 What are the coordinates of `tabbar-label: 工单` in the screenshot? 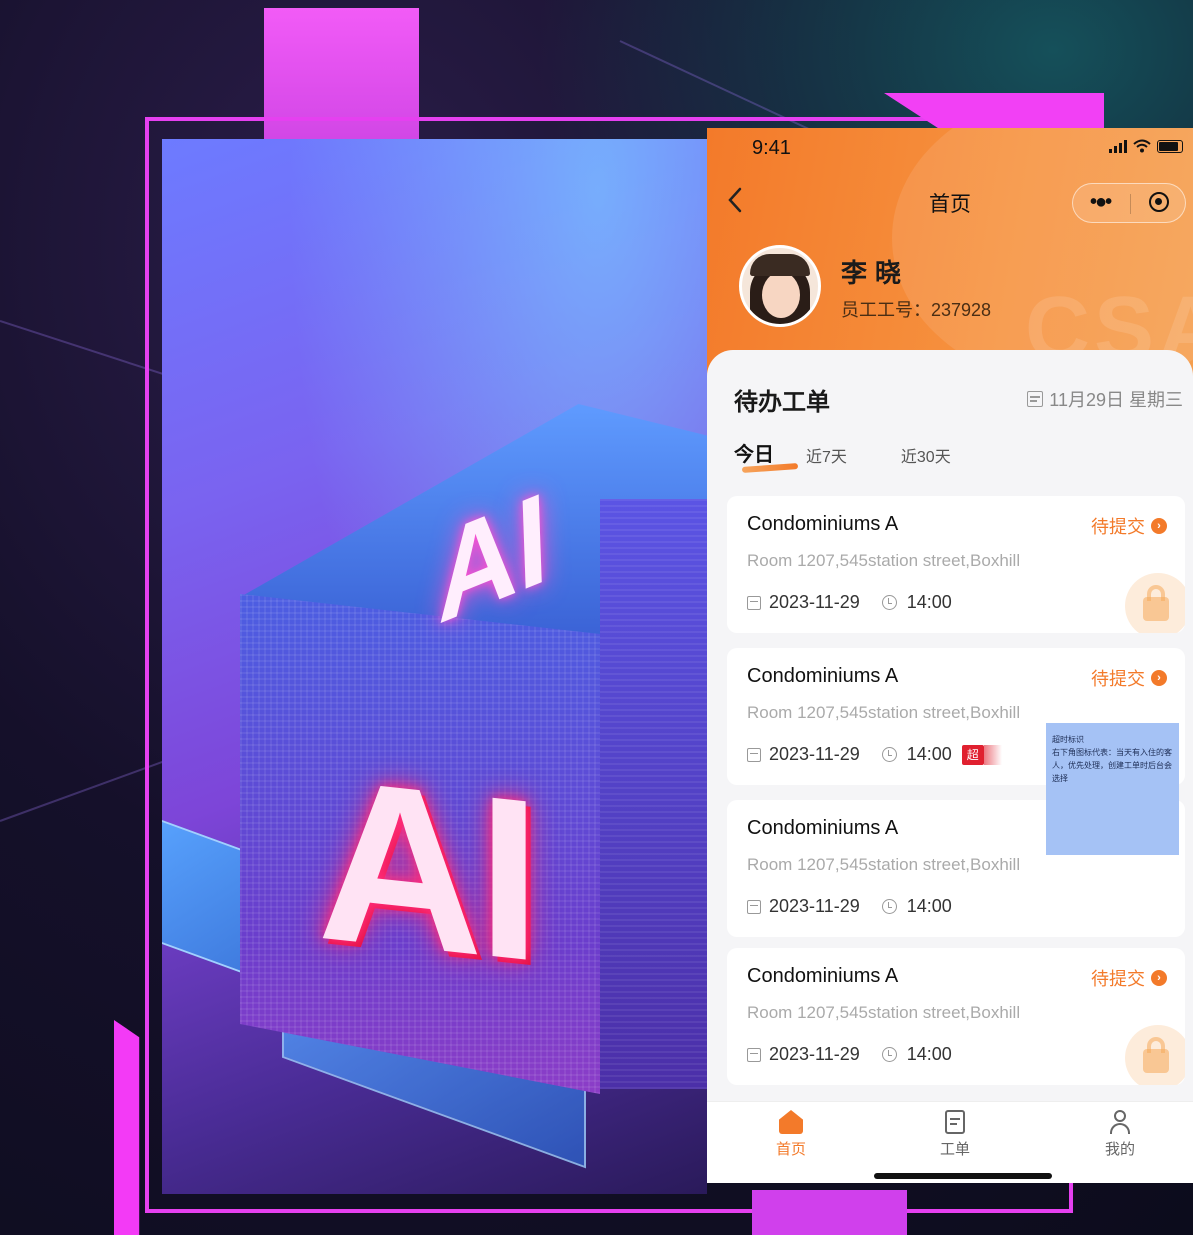 It's located at (954, 1149).